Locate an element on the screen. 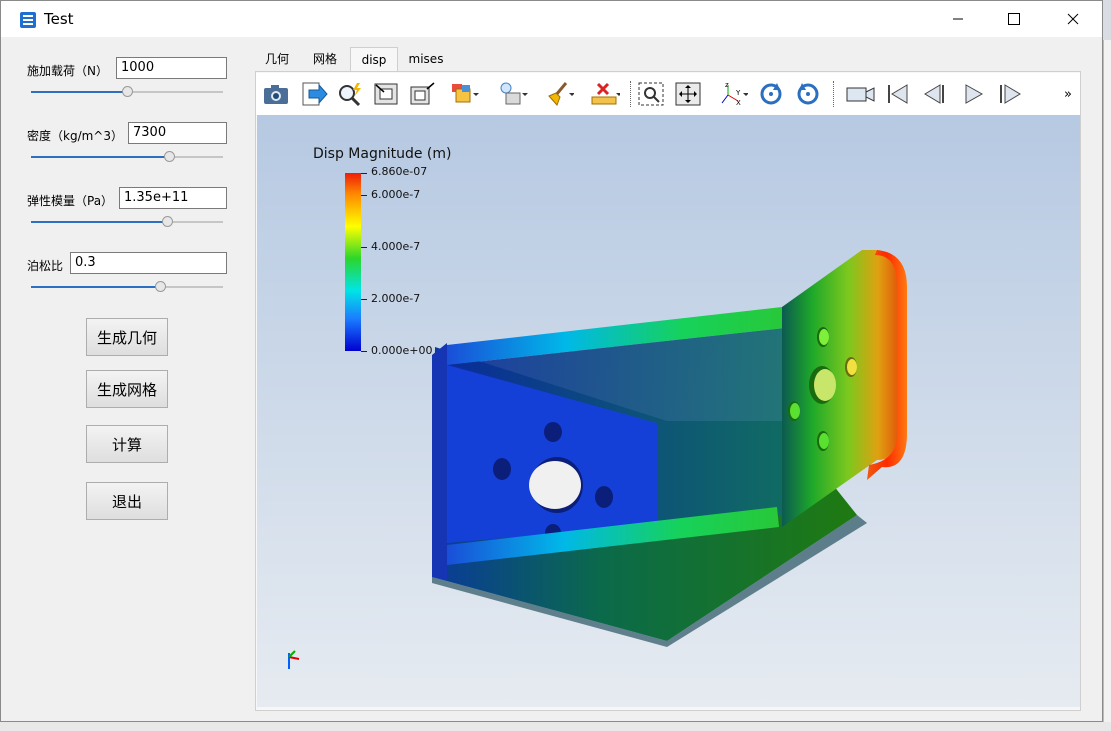 Image resolution: width=1111 pixels, height=731 pixels. density-slider is located at coordinates (127, 157).